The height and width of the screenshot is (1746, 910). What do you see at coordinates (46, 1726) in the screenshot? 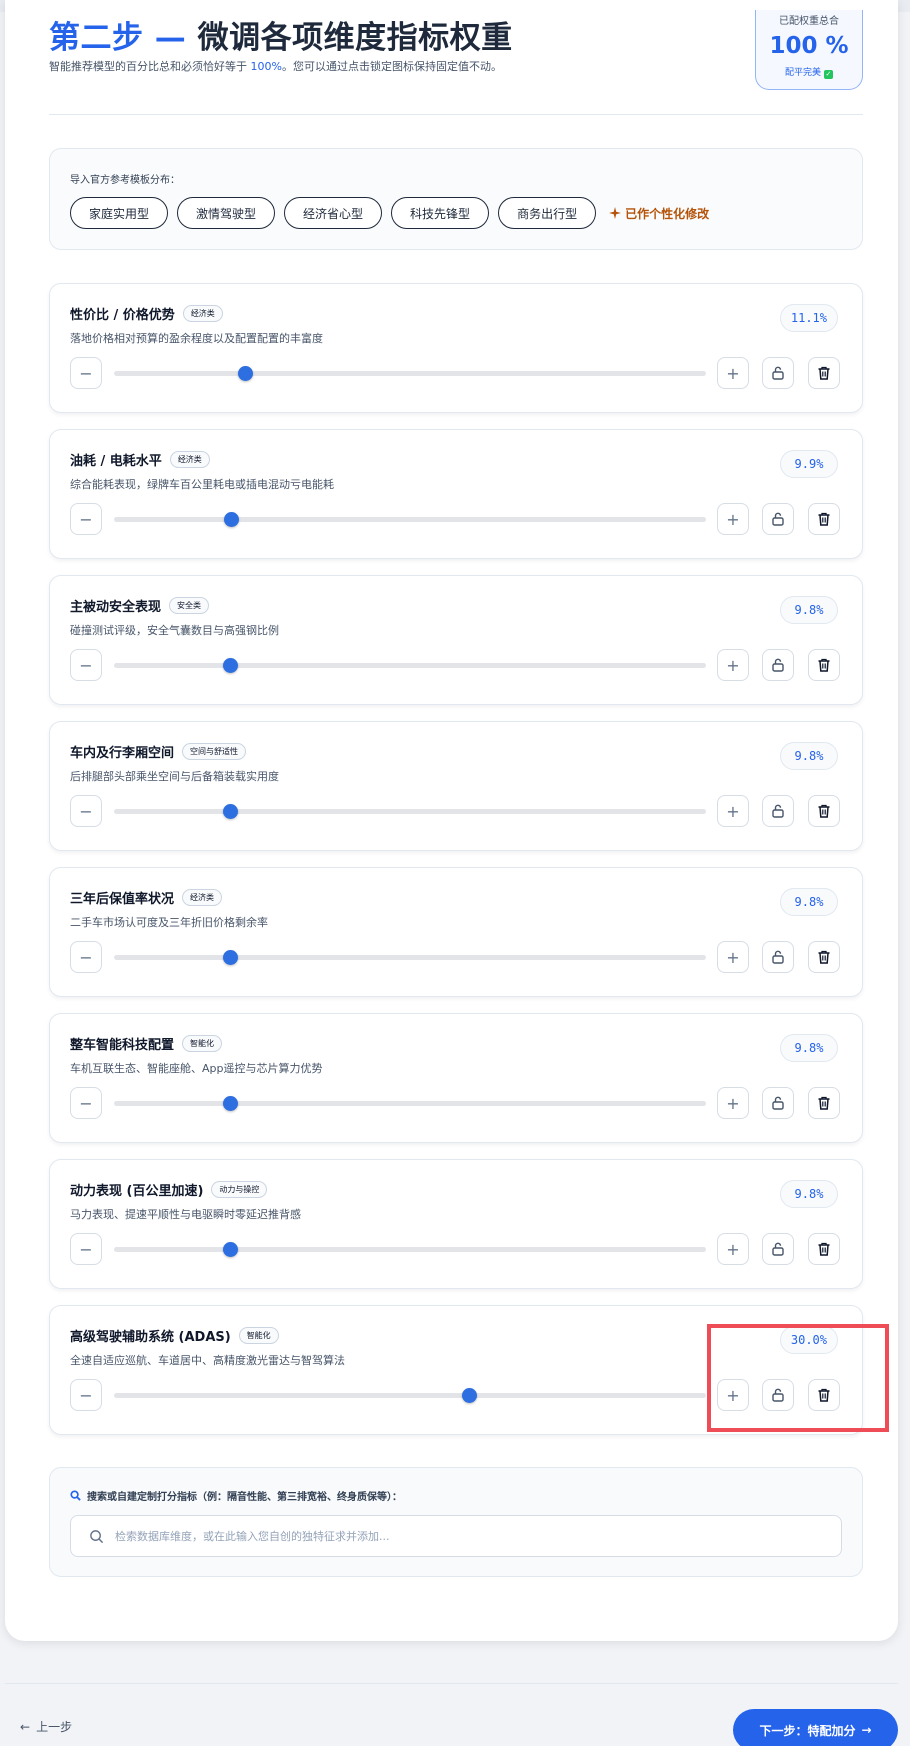
I see `back-button: ← 上一步` at bounding box center [46, 1726].